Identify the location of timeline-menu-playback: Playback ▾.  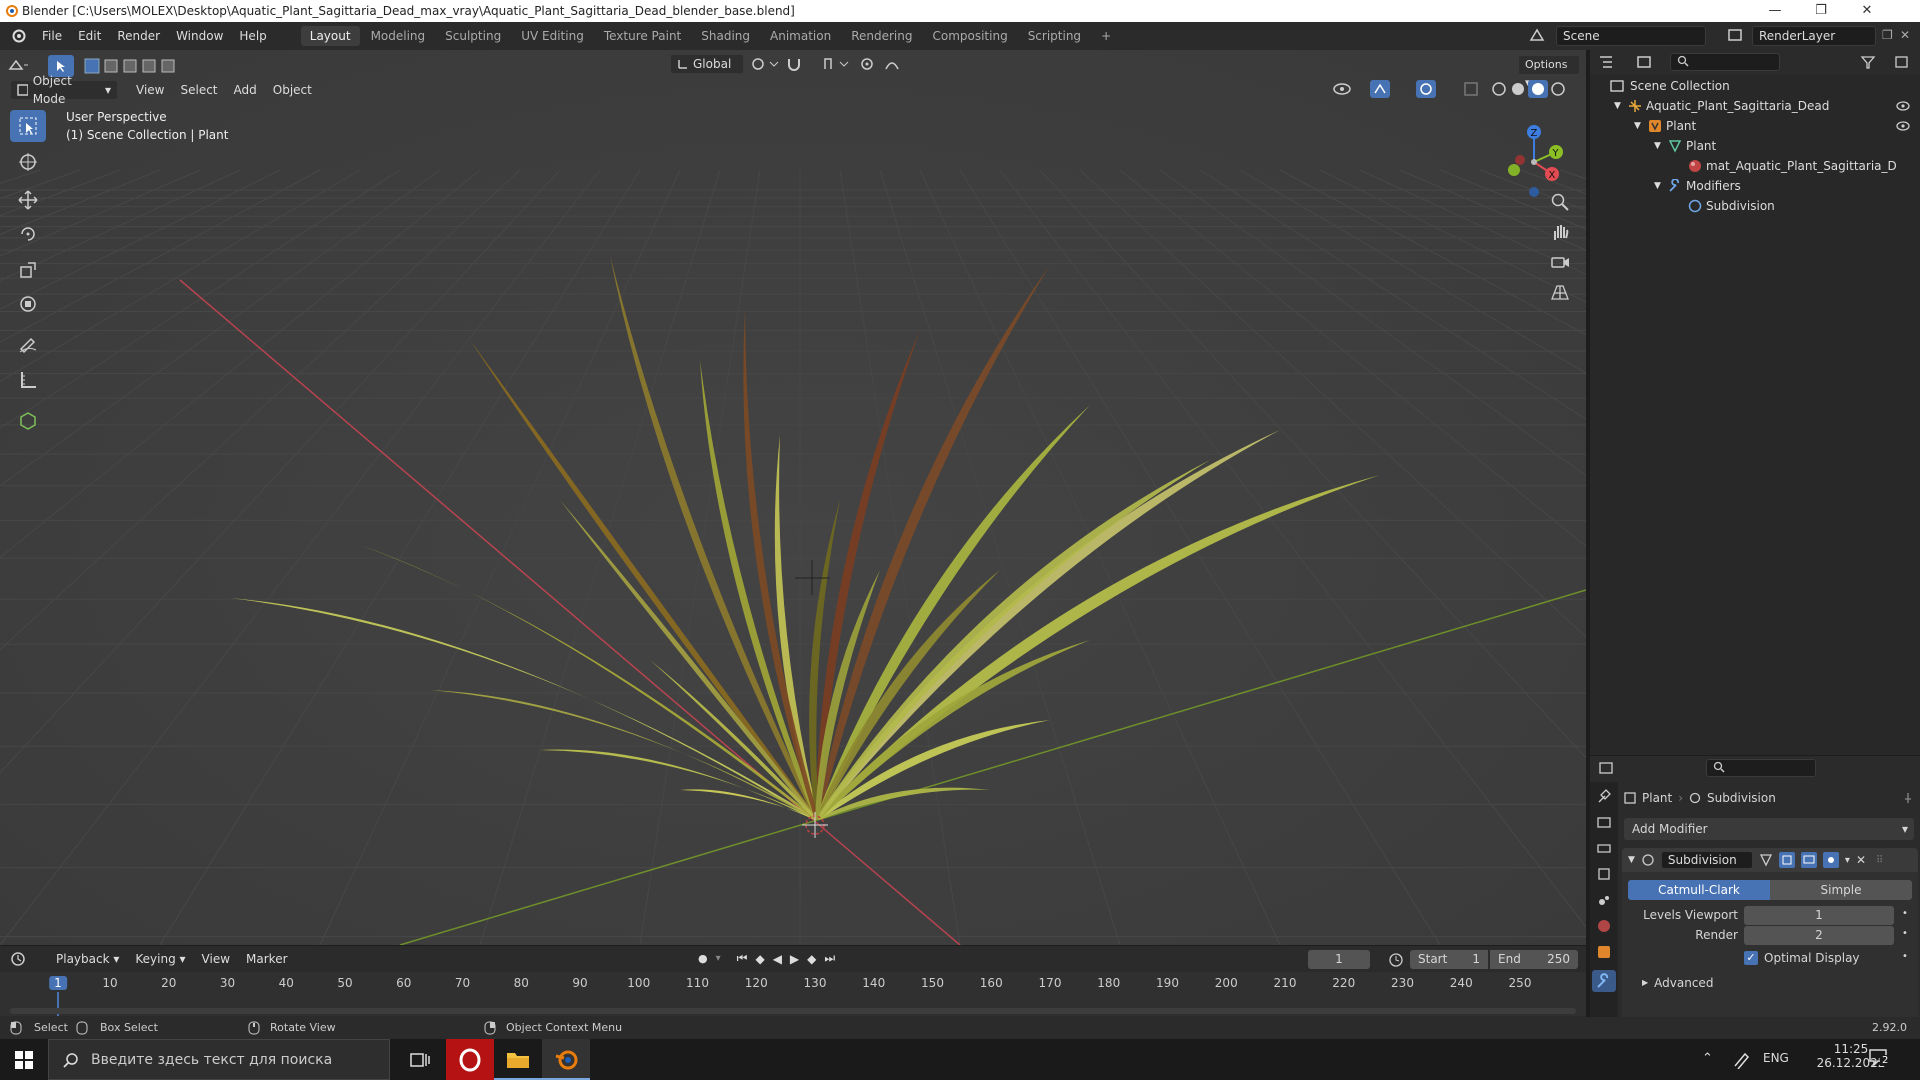
(87, 959).